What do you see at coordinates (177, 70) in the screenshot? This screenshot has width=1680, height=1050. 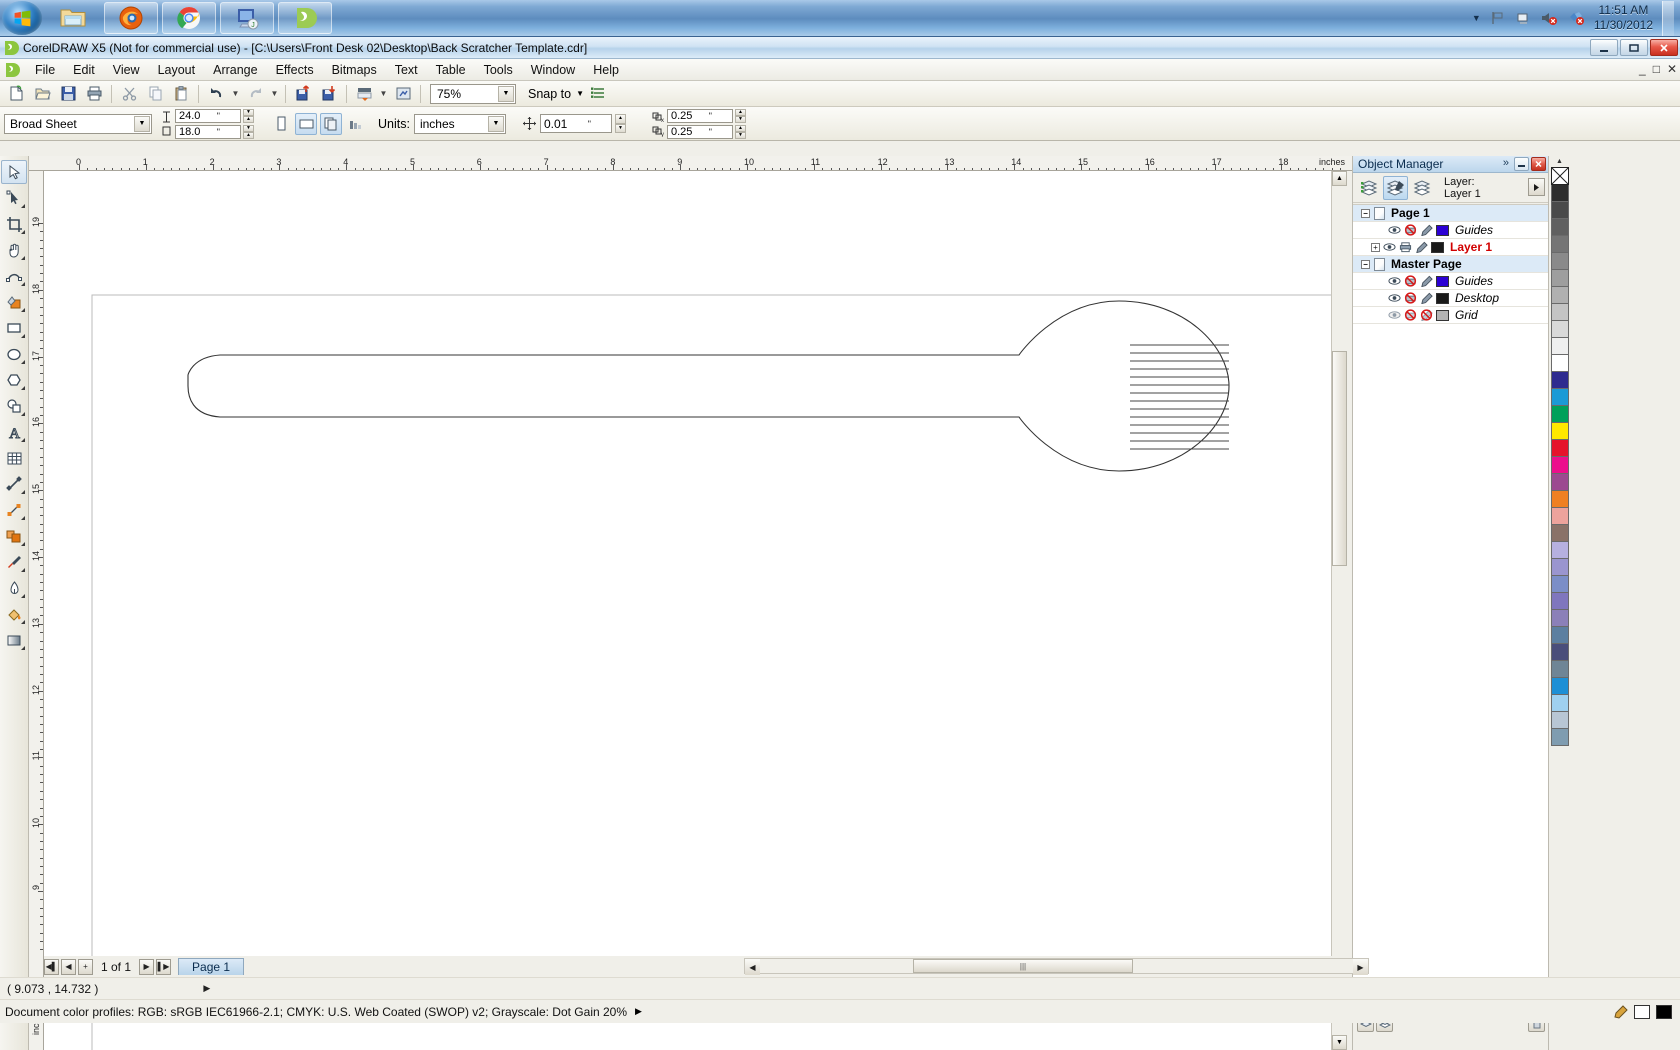 I see `menu-layout: Layout` at bounding box center [177, 70].